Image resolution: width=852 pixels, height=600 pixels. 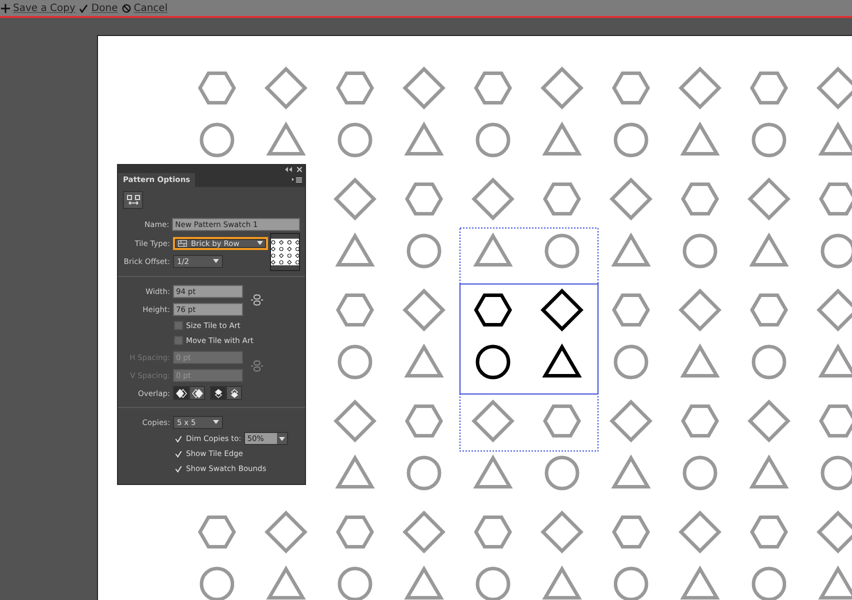 What do you see at coordinates (297, 180) in the screenshot?
I see `panel-menu-icon` at bounding box center [297, 180].